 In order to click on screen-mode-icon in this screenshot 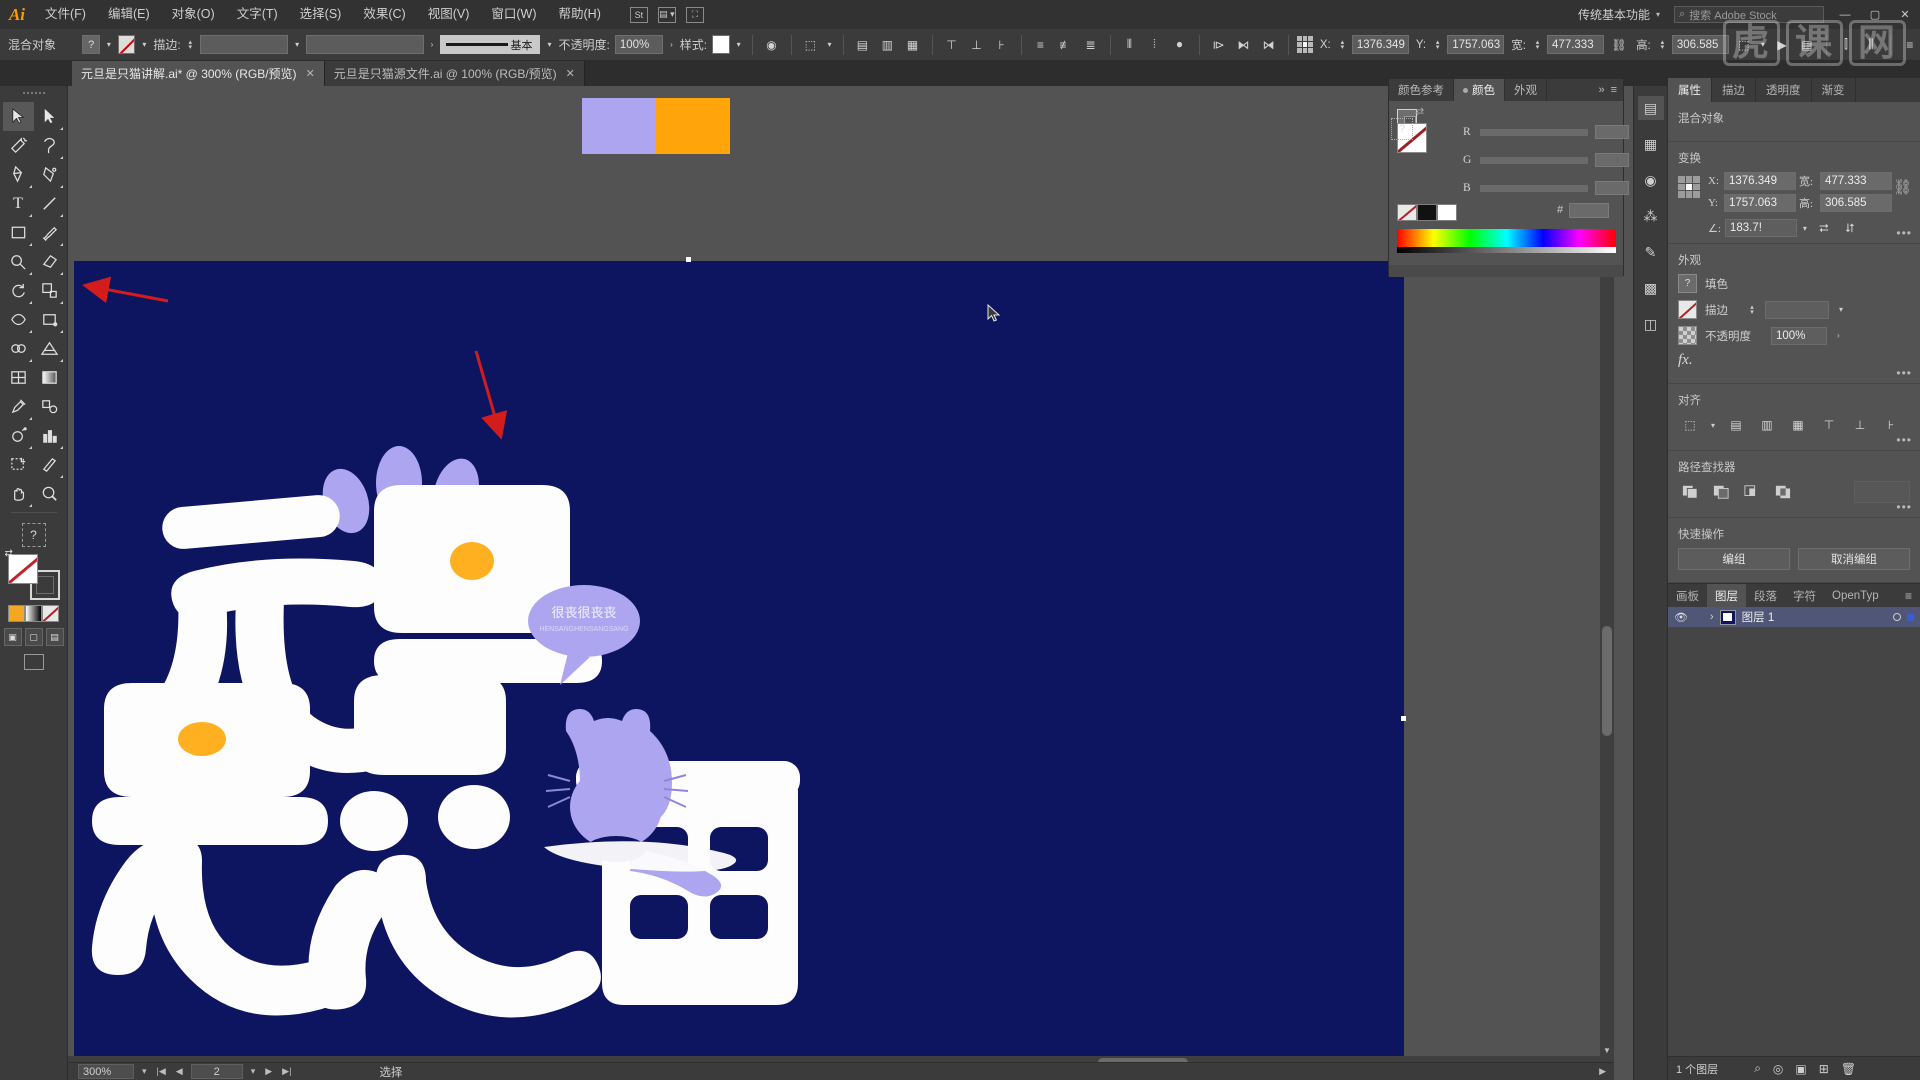, I will do `click(33, 662)`.